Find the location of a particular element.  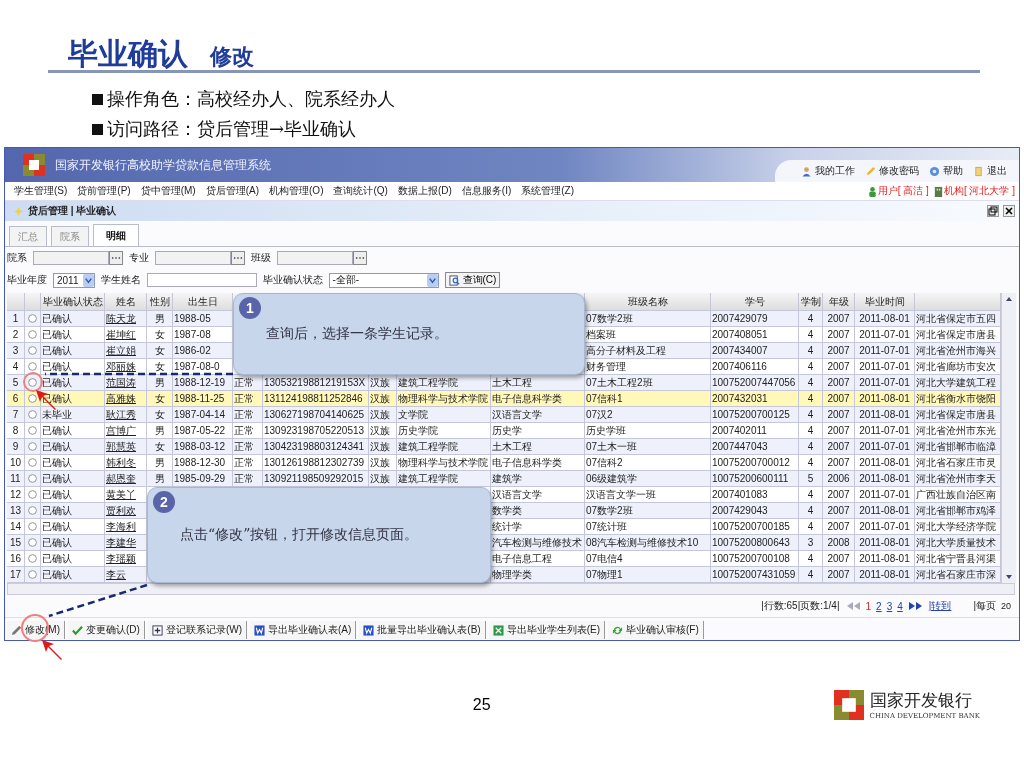

restore-button is located at coordinates (993, 211).